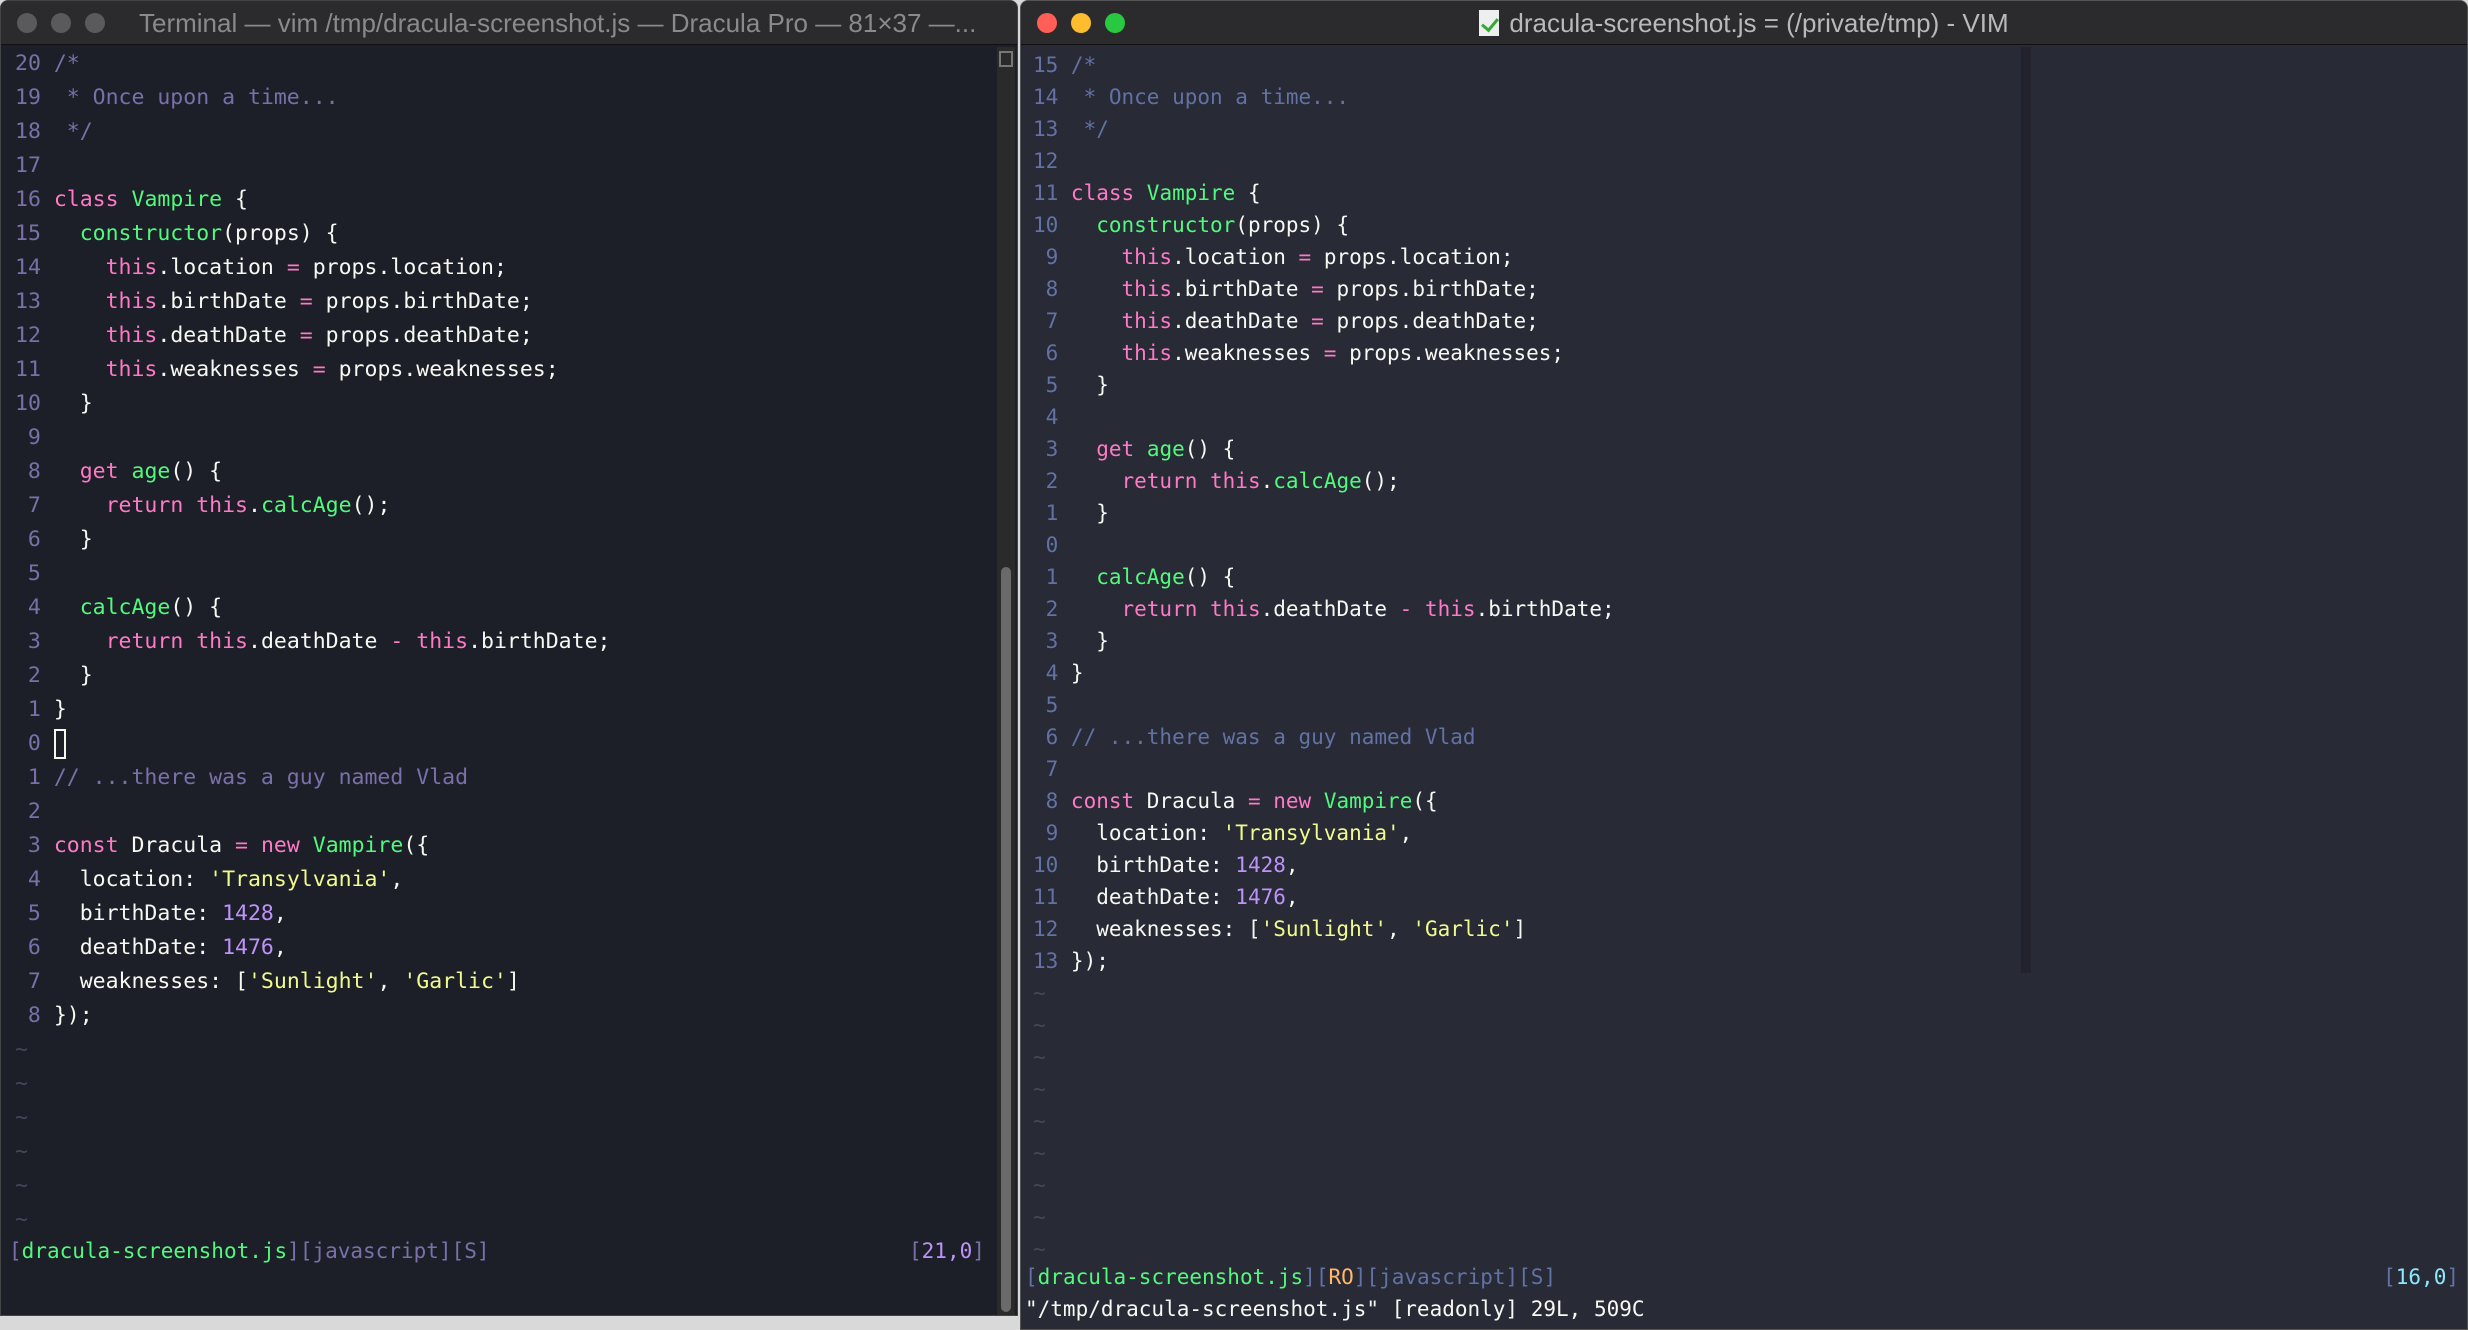  Describe the element at coordinates (73, 1015) in the screenshot. I see `code-token: });` at that location.